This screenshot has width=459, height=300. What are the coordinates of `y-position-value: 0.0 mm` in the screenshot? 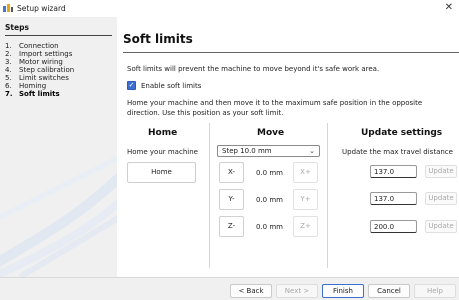 It's located at (269, 200).